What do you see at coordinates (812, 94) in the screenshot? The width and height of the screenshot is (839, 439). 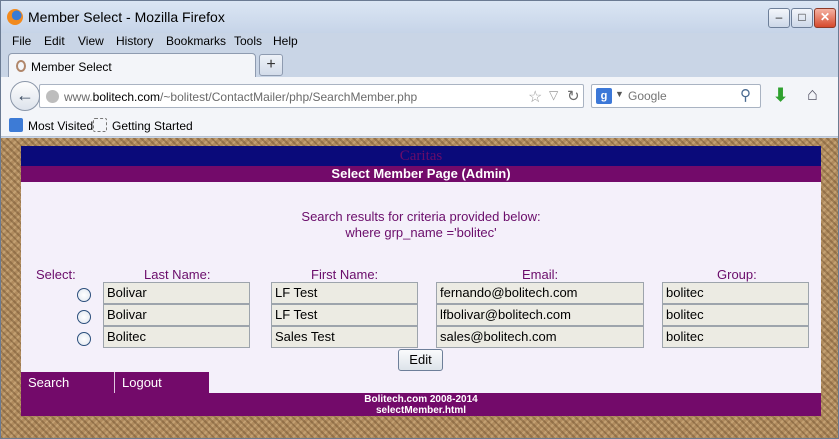 I see `home-icon: ⌂` at bounding box center [812, 94].